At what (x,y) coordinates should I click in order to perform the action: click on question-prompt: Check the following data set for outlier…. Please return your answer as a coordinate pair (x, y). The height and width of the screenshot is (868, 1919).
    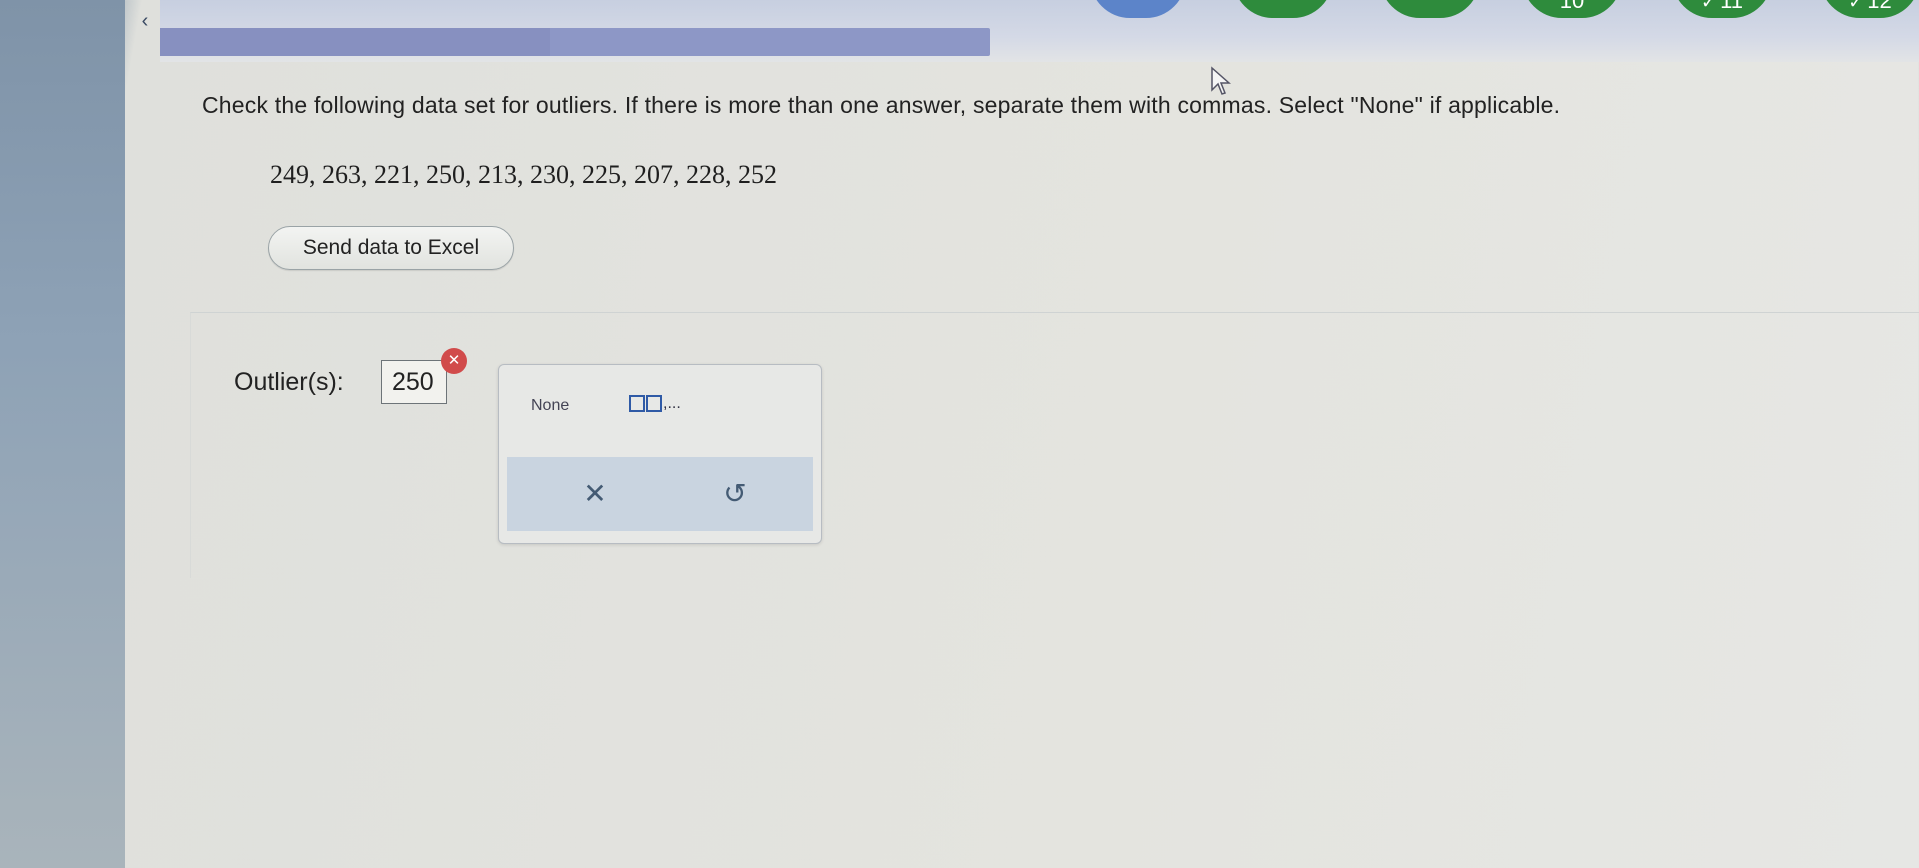
    Looking at the image, I should click on (881, 105).